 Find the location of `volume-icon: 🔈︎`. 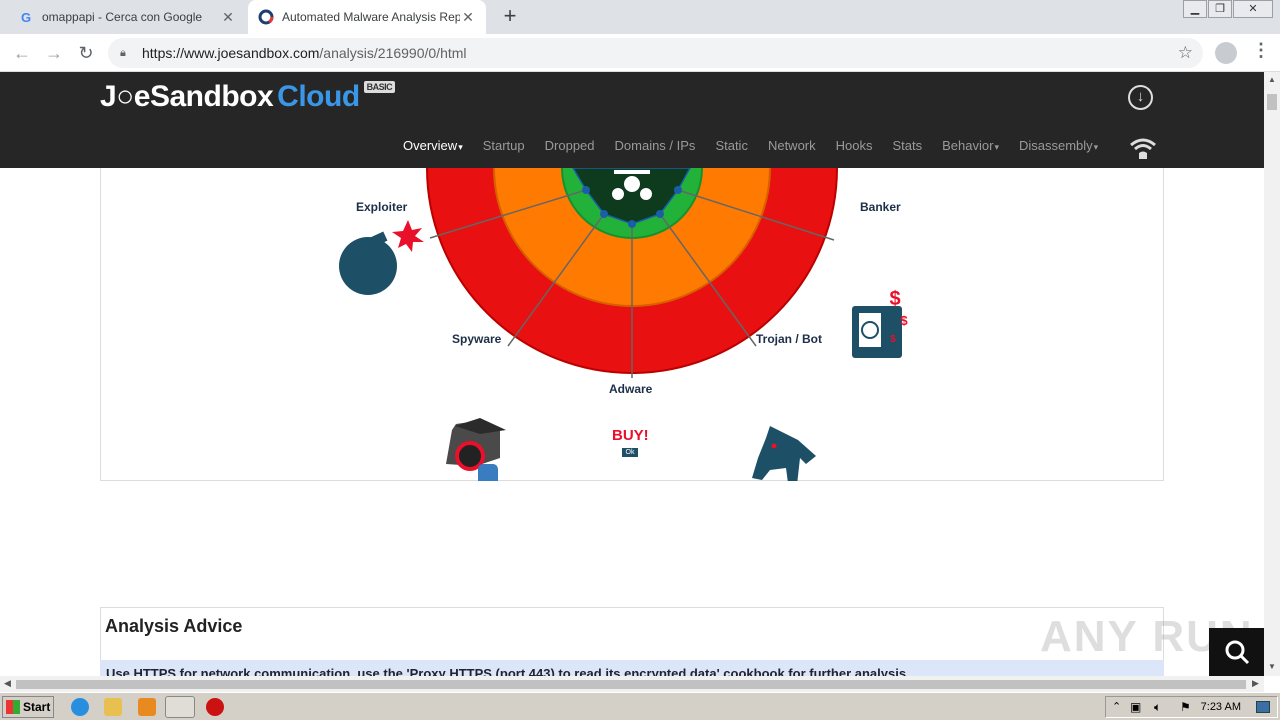

volume-icon: 🔈︎ is located at coordinates (1157, 707).